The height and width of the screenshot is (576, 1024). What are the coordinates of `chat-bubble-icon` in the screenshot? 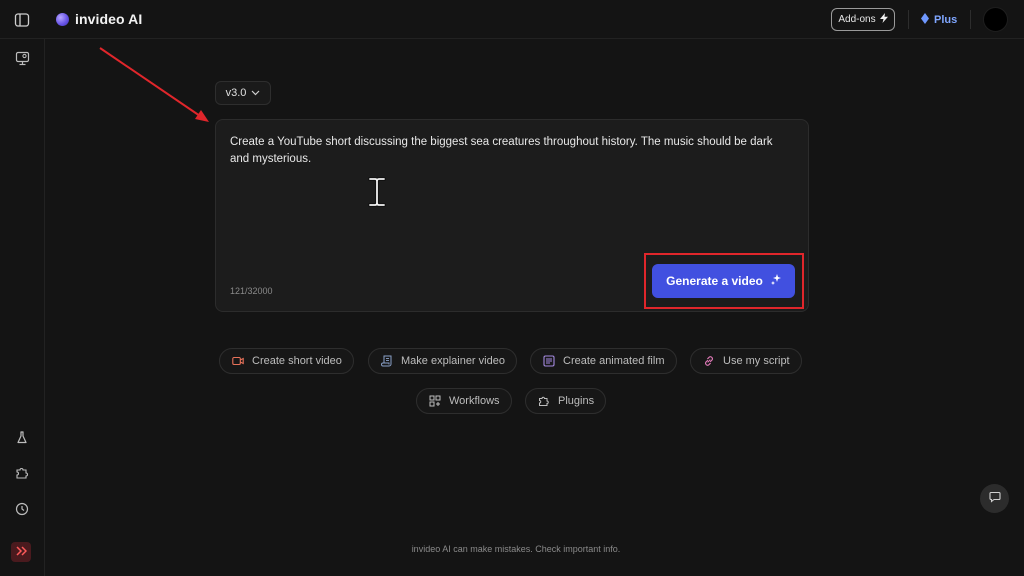 It's located at (994, 499).